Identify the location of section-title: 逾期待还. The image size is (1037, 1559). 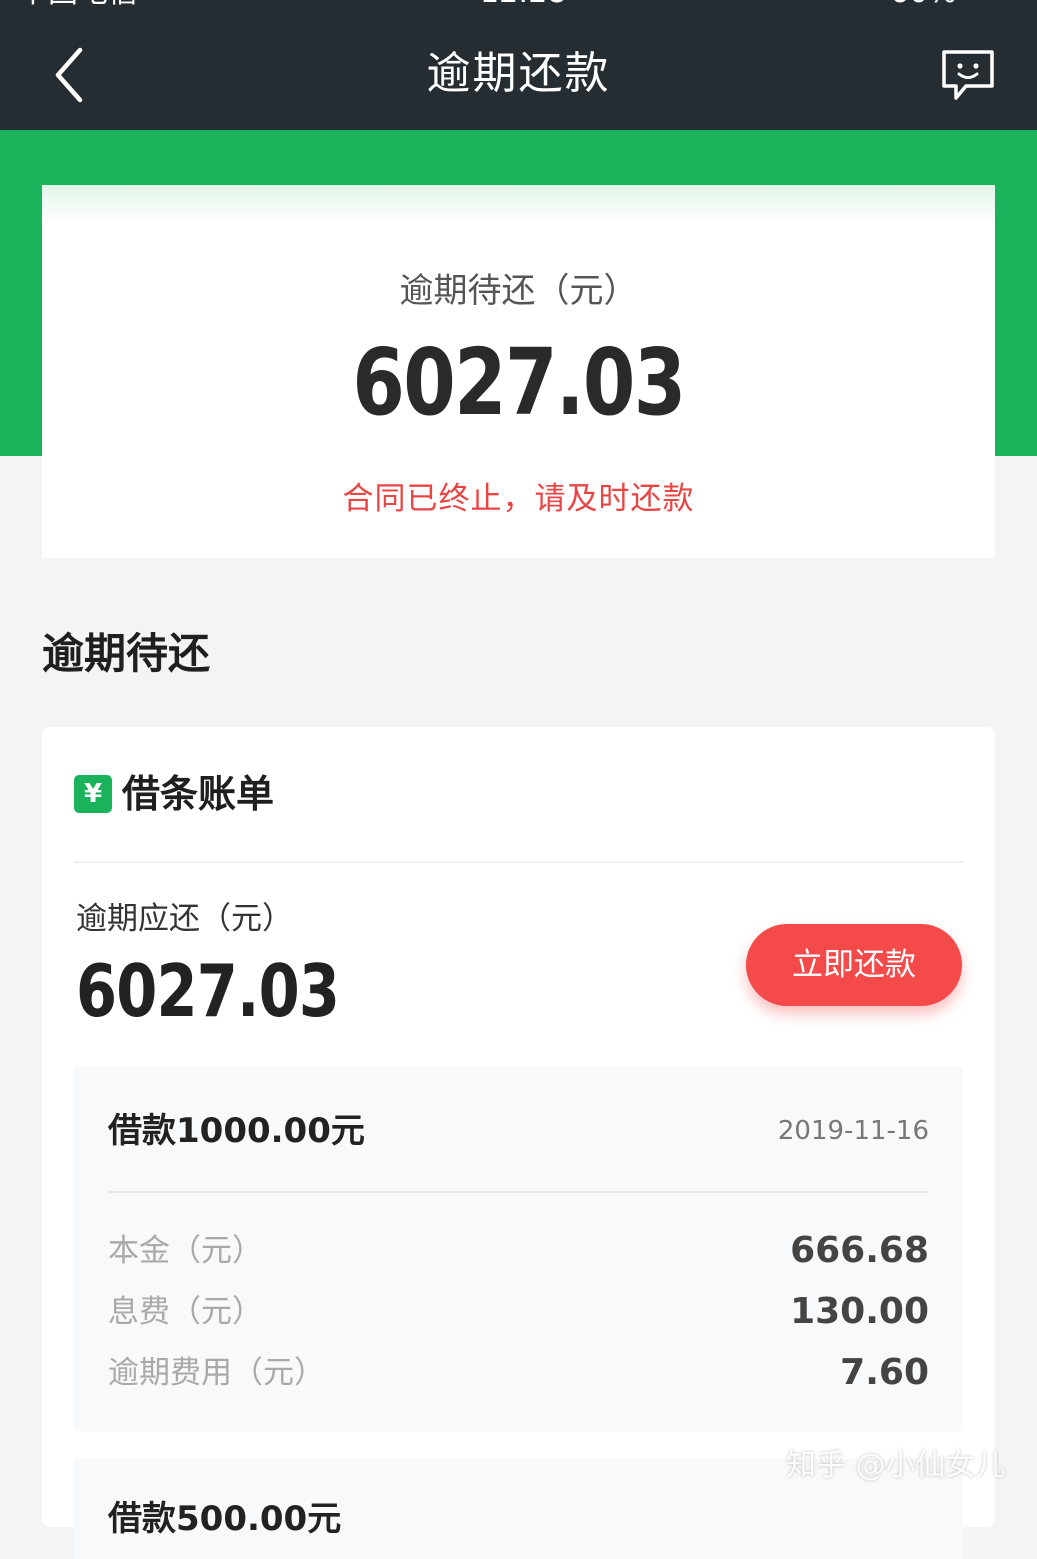
(126, 653).